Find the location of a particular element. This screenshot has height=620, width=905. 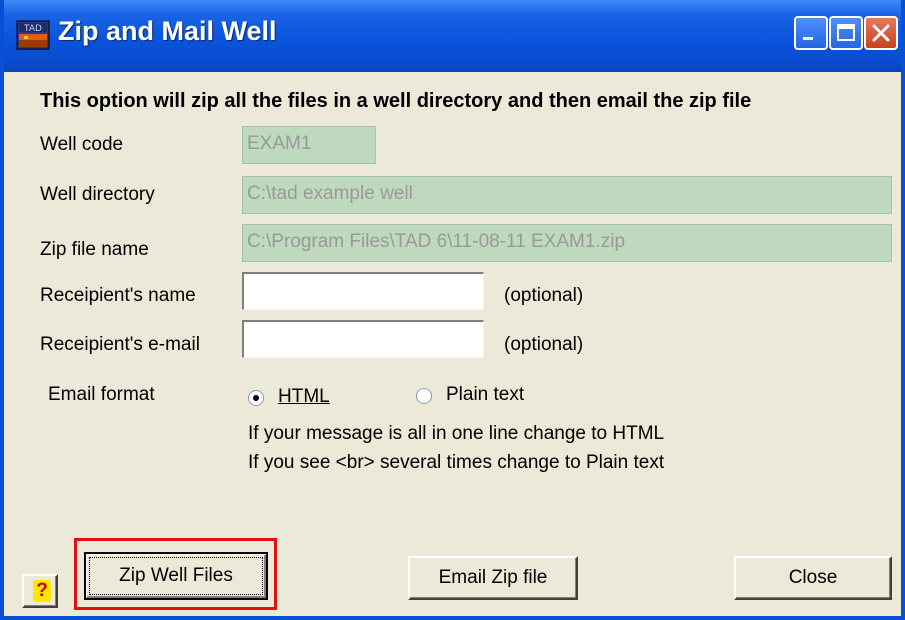

maximize-button is located at coordinates (846, 33).